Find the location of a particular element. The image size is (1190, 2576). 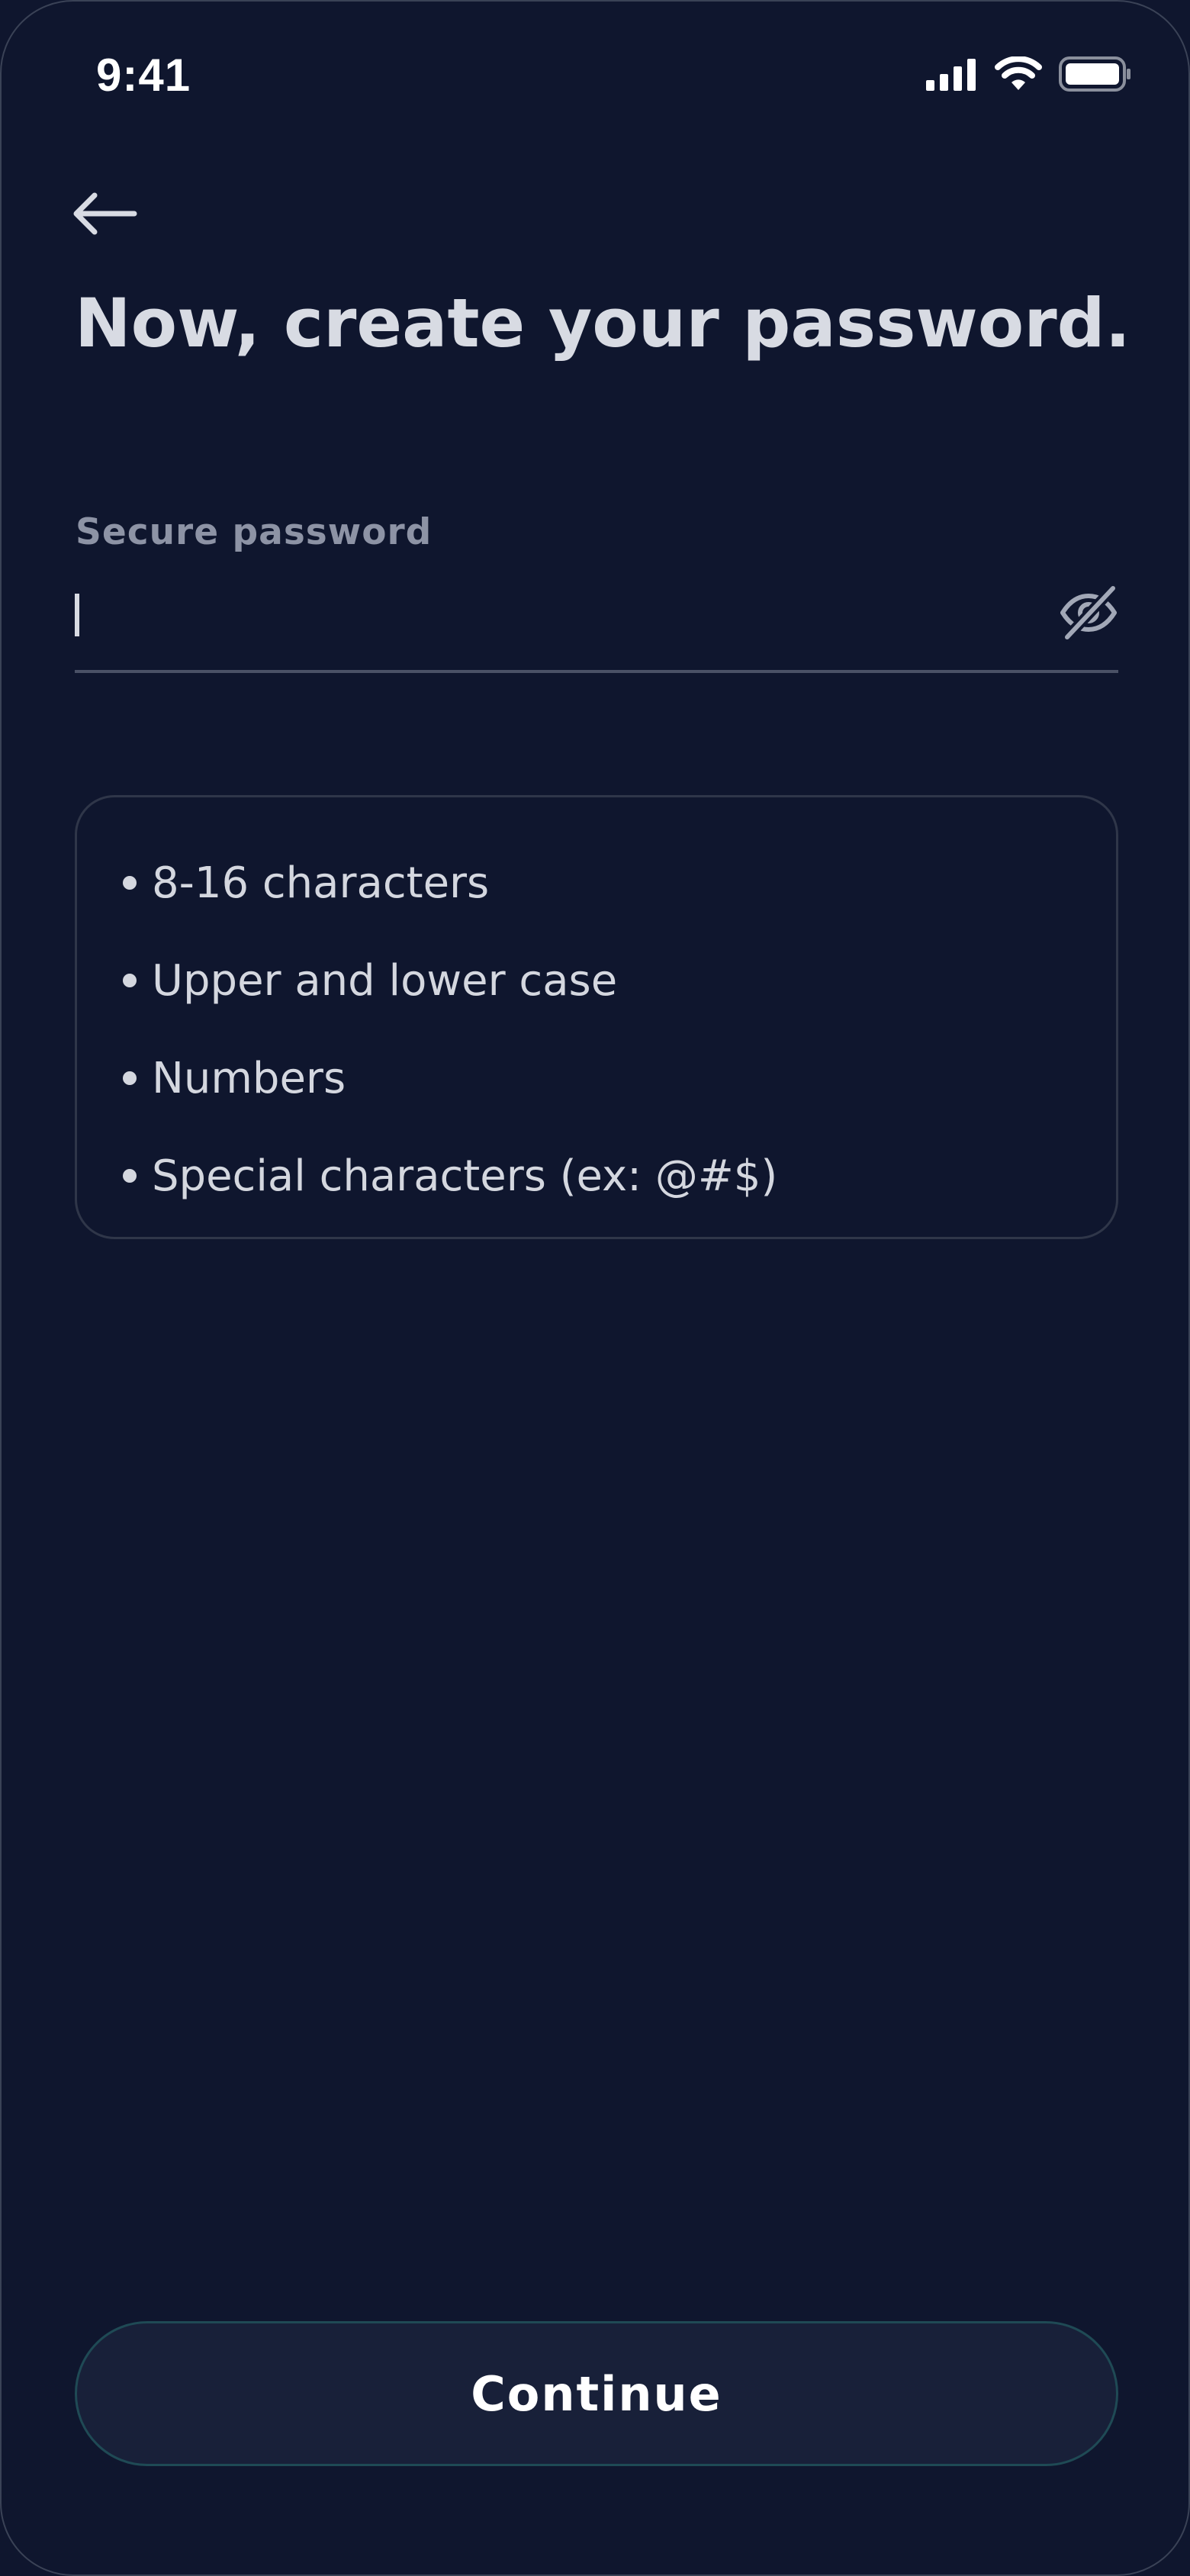

cellular-signal-icon is located at coordinates (952, 74).